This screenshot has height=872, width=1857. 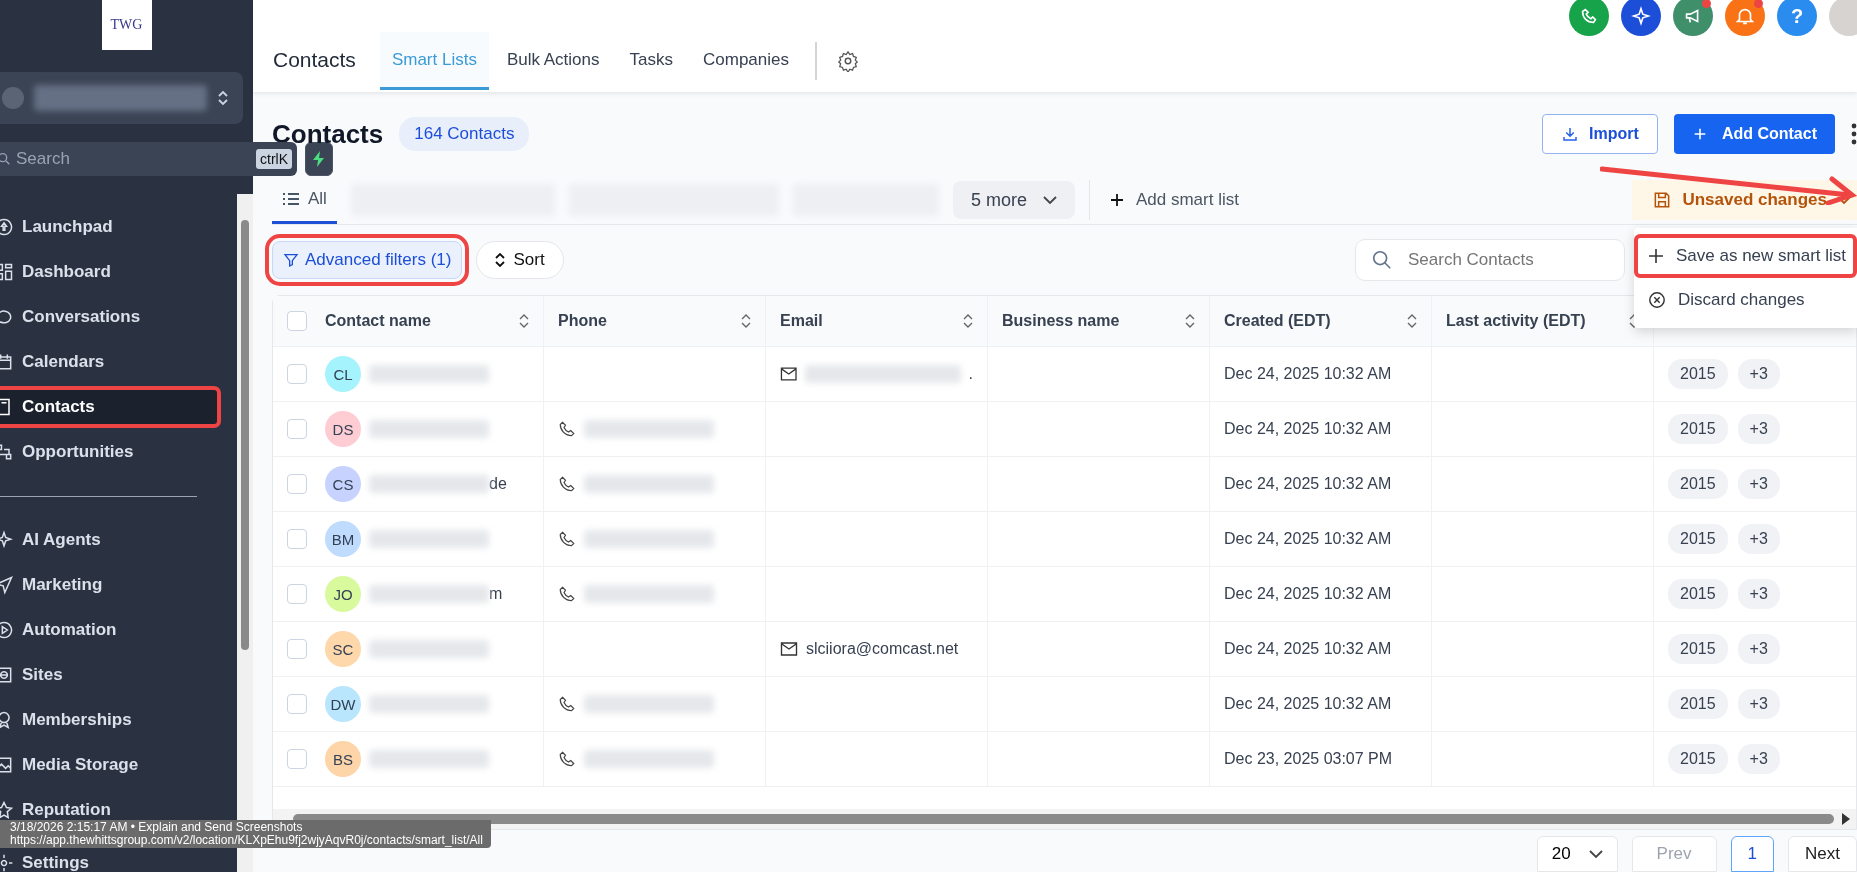 I want to click on sort-button: Sort, so click(x=520, y=260).